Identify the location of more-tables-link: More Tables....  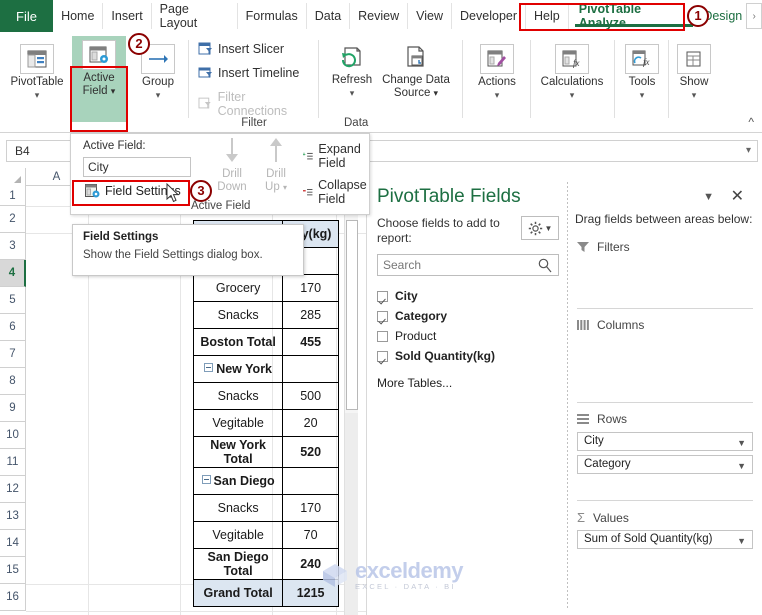
(414, 383).